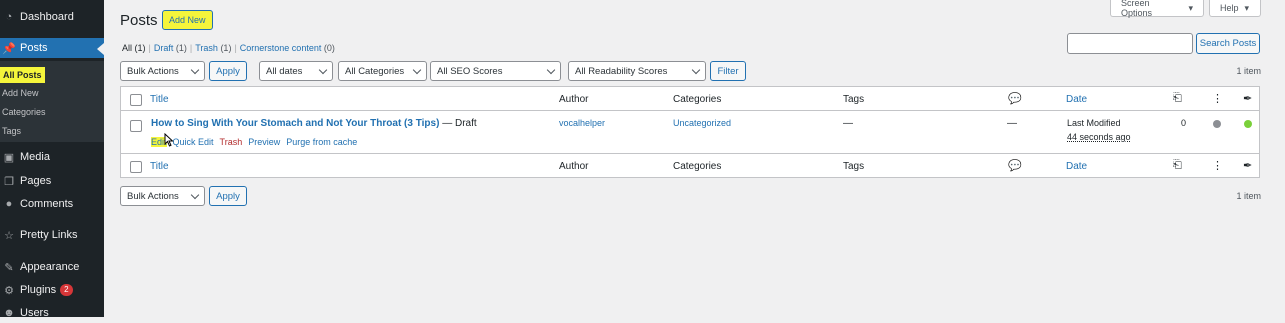  I want to click on sidebar-item-label: Pages, so click(36, 181).